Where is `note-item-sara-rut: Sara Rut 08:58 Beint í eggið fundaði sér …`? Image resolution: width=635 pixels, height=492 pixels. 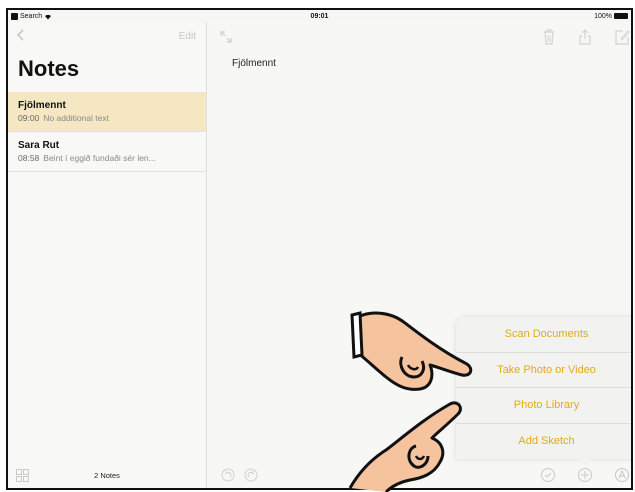
note-item-sara-rut: Sara Rut 08:58 Beint í eggið fundaði sér … is located at coordinates (107, 152).